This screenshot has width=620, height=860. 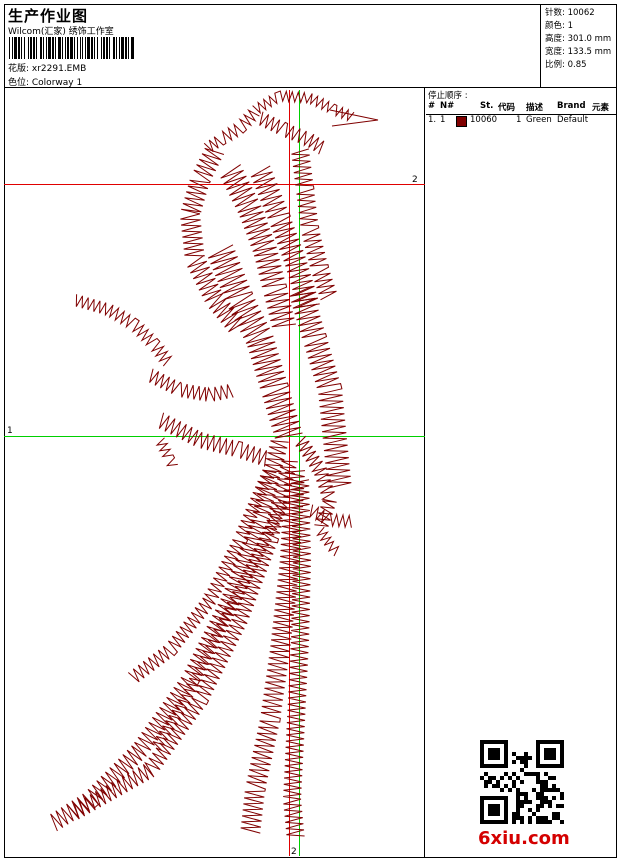 I want to click on sequence-row: 1. 1 10060 1 Green Default, so click(x=521, y=121).